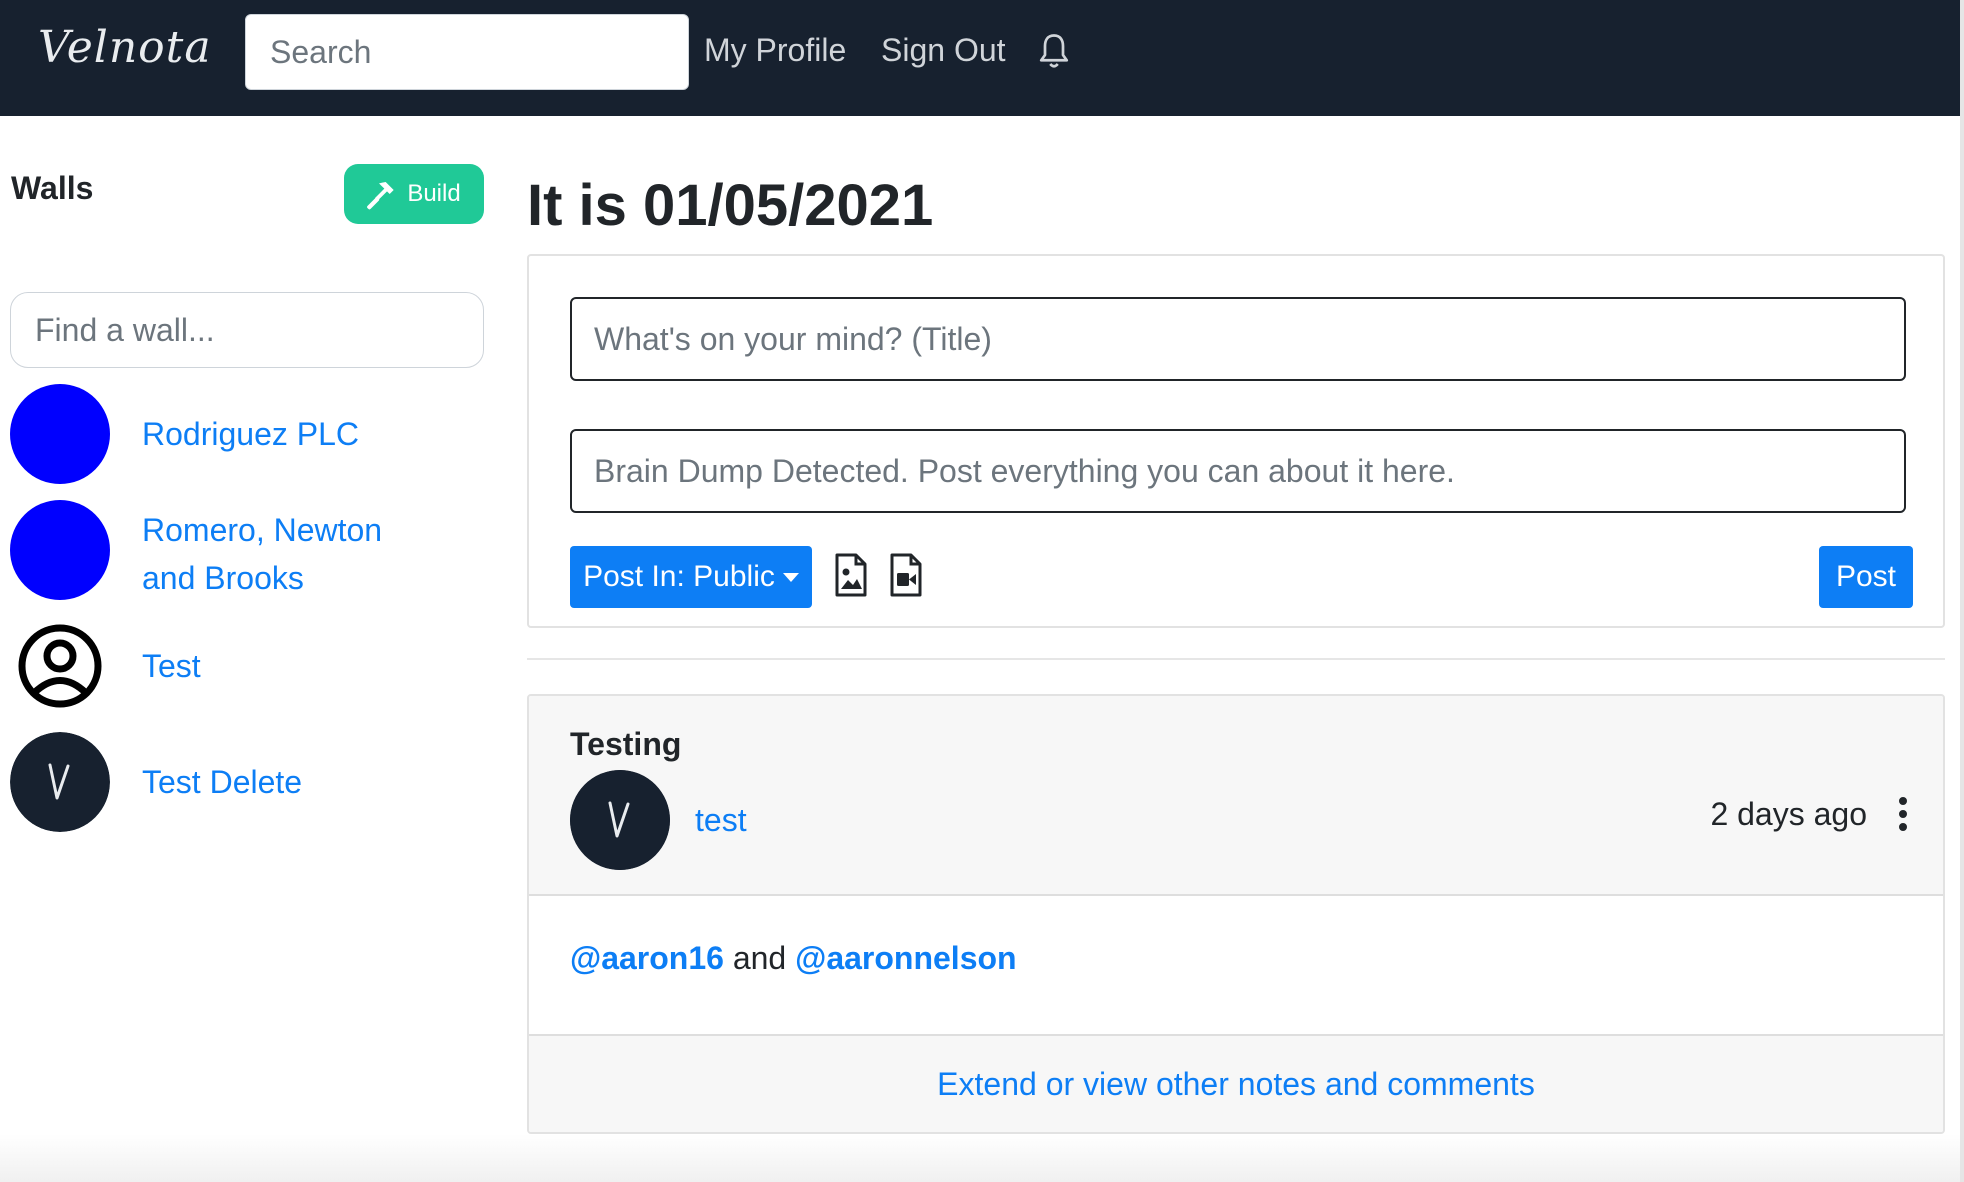 This screenshot has width=1964, height=1182. Describe the element at coordinates (905, 958) in the screenshot. I see `mention-link: @aaronnelson` at that location.